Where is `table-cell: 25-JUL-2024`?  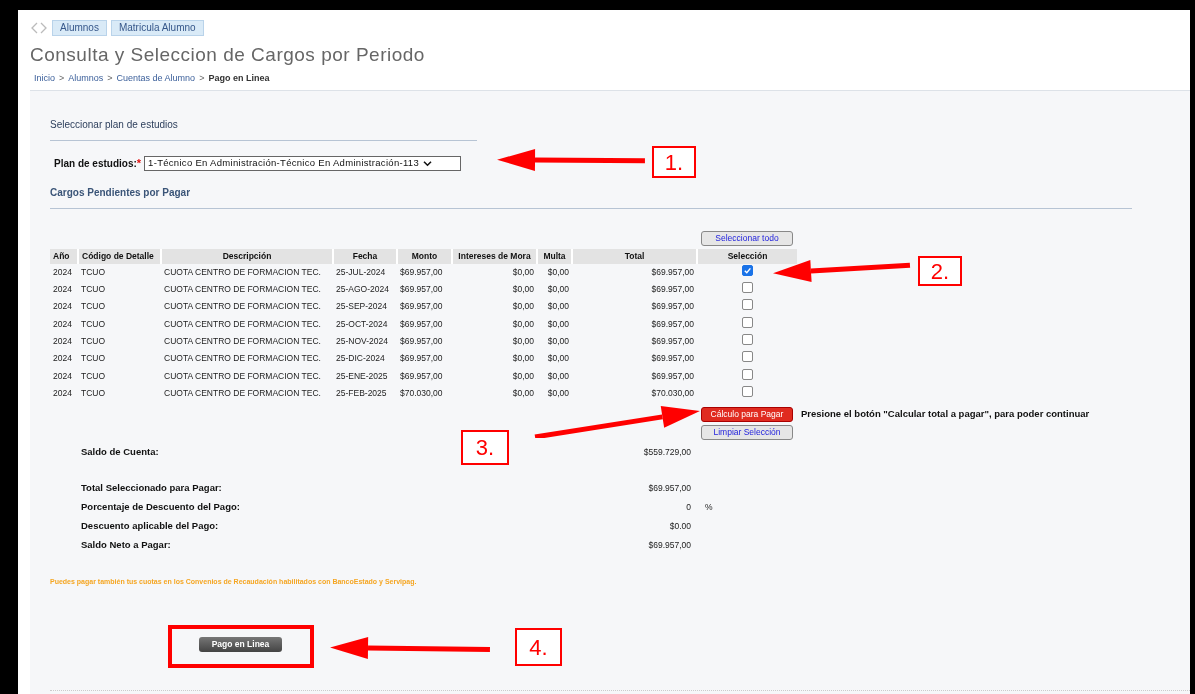
table-cell: 25-JUL-2024 is located at coordinates (365, 272).